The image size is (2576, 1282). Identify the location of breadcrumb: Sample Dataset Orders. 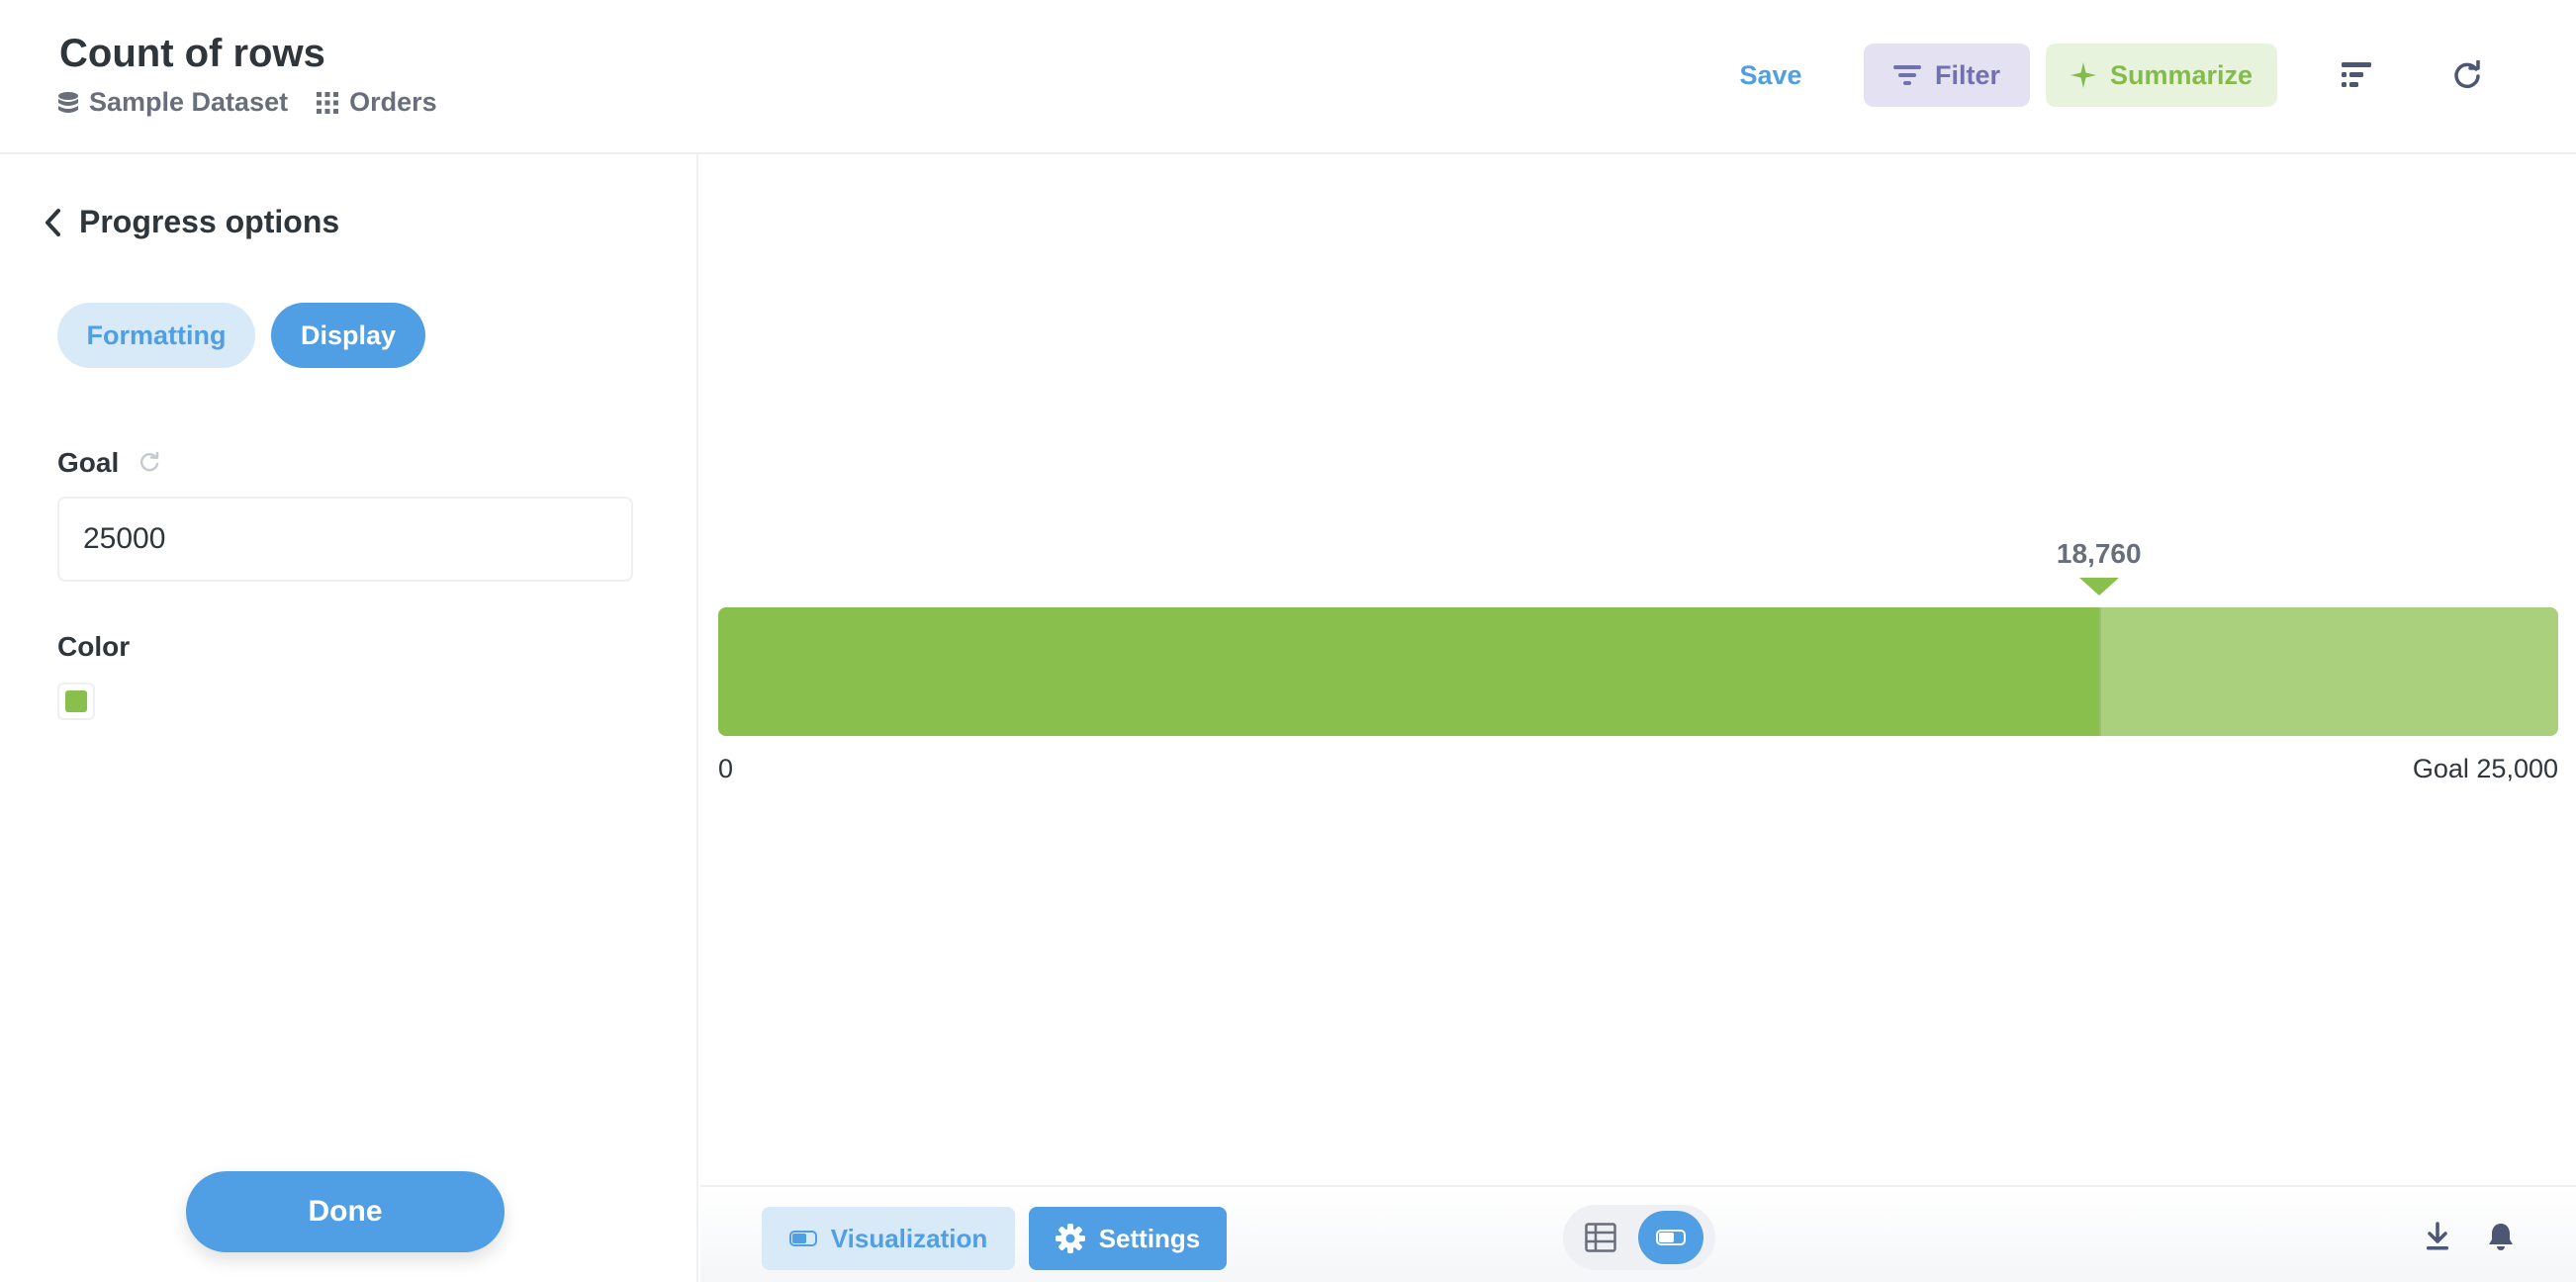
(261, 102).